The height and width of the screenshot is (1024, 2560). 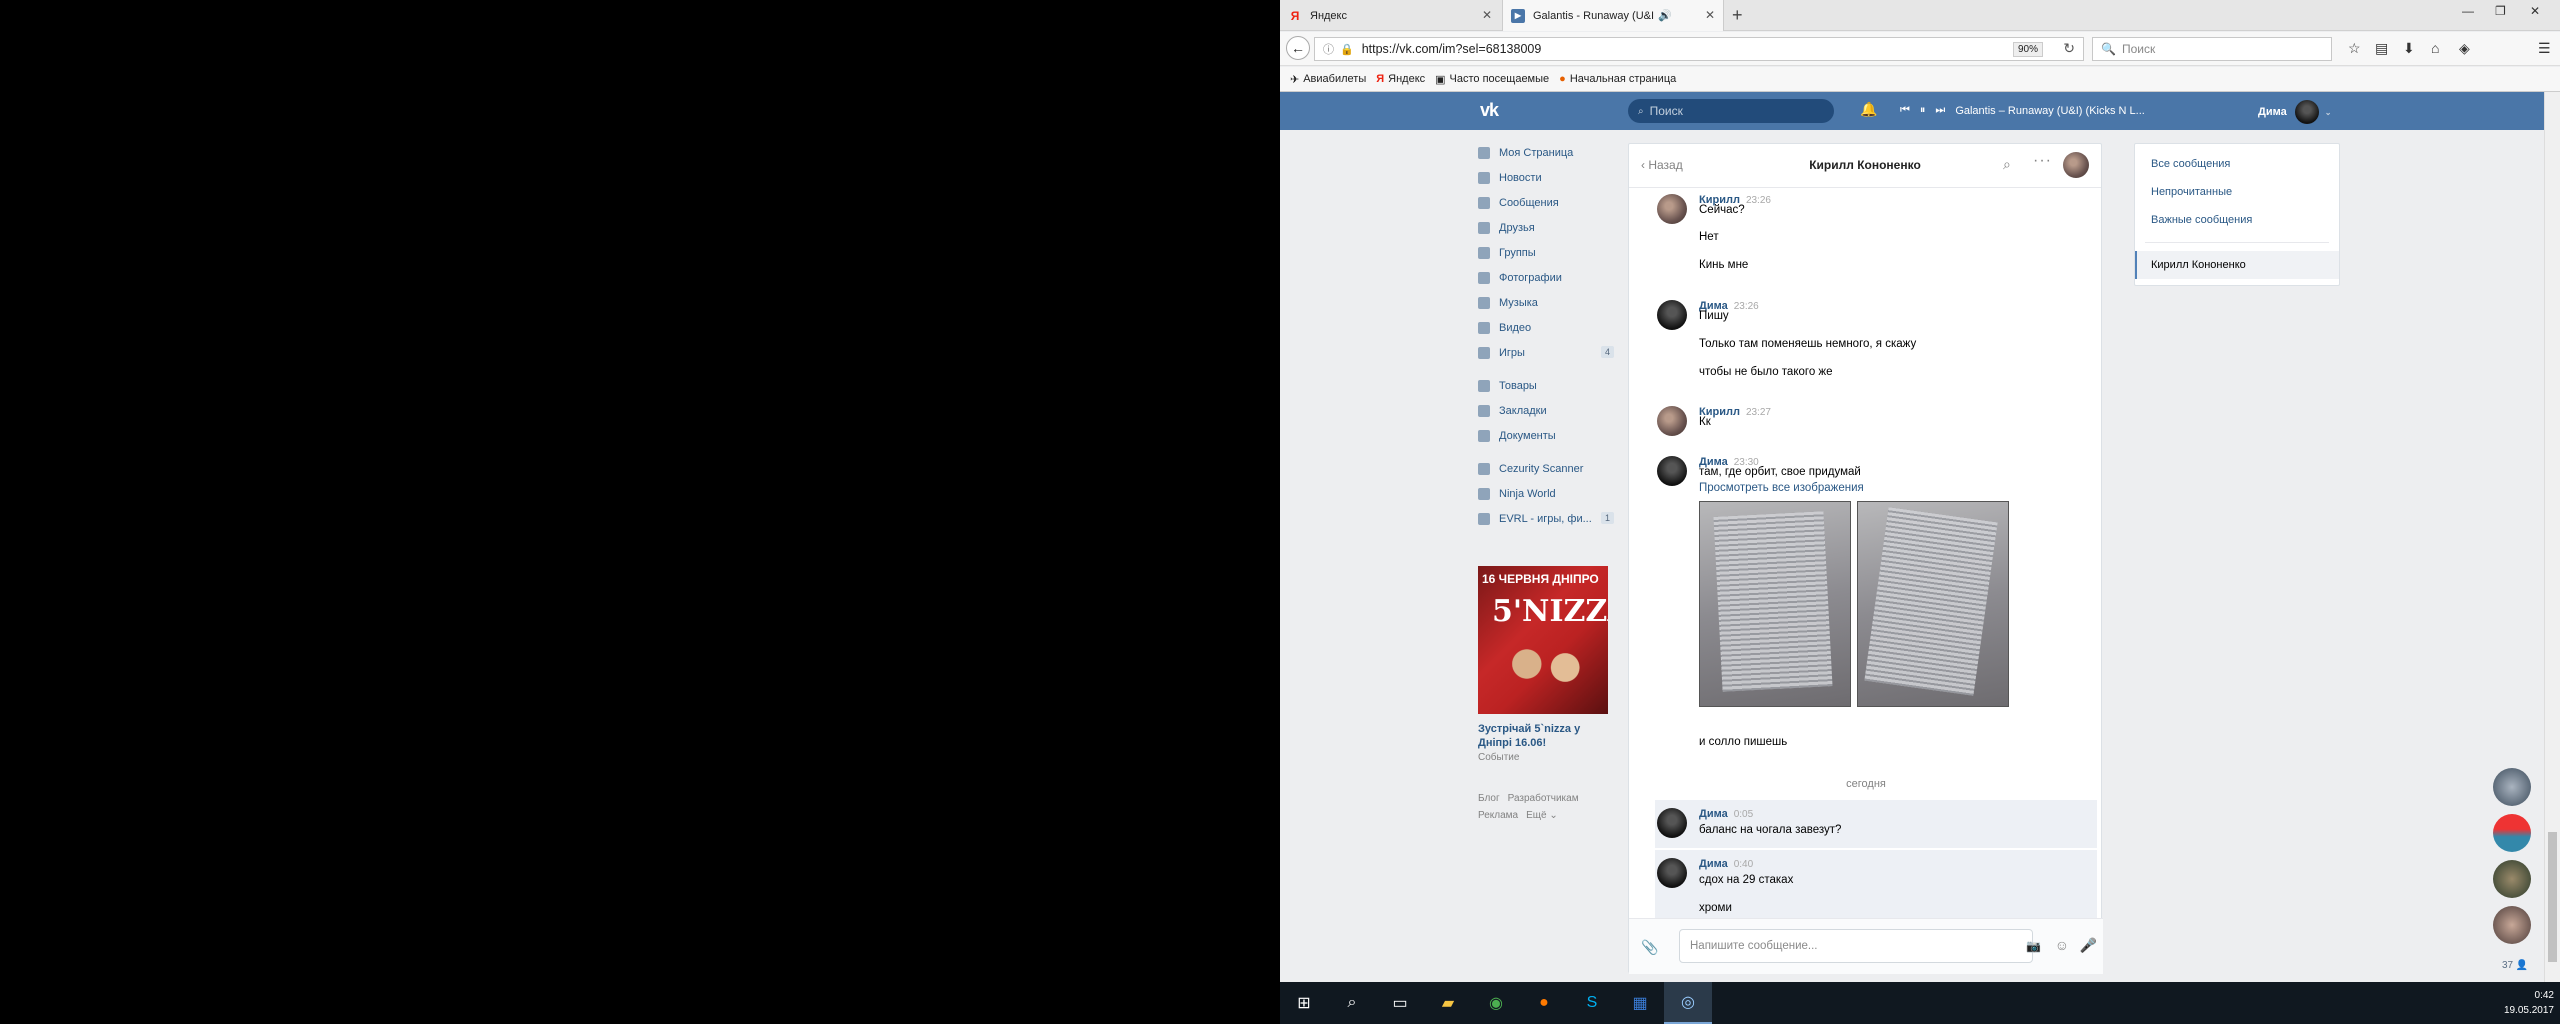 What do you see at coordinates (2212, 49) in the screenshot?
I see `browser-search-input: 🔍 Поиск` at bounding box center [2212, 49].